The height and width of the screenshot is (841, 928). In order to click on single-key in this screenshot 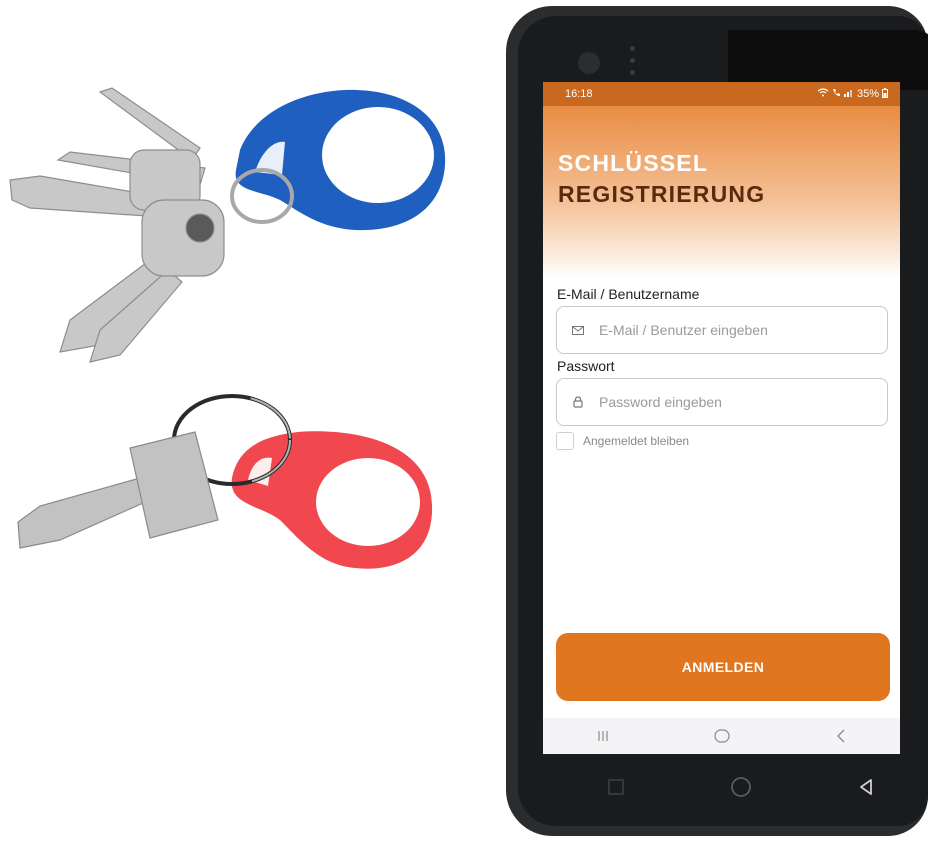, I will do `click(118, 490)`.